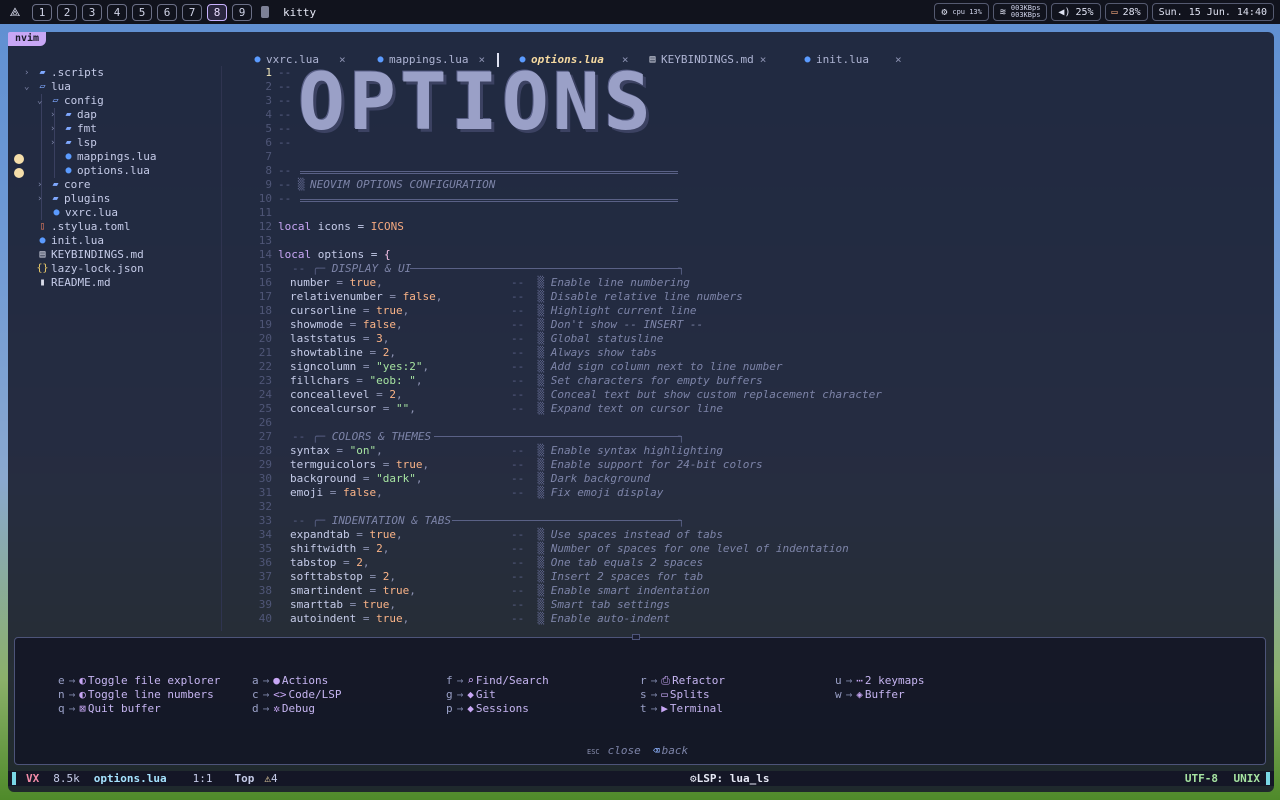 The image size is (1280, 800). What do you see at coordinates (607, 563) in the screenshot?
I see `option-comment: -- ▒ One tab equals 2 spaces` at bounding box center [607, 563].